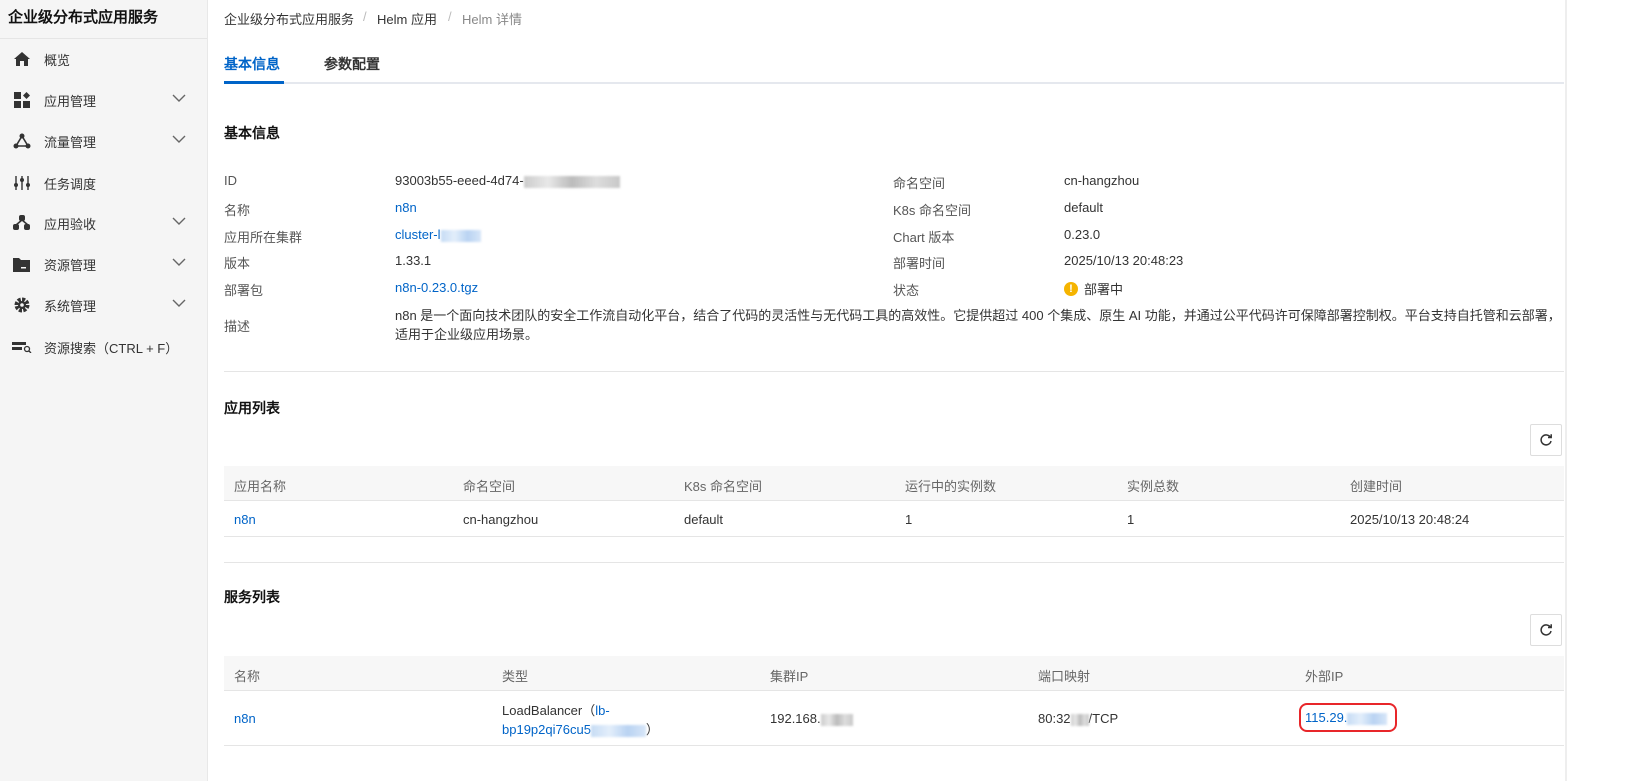 This screenshot has width=1629, height=781. I want to click on tab-basic-info: 基本信息, so click(252, 64).